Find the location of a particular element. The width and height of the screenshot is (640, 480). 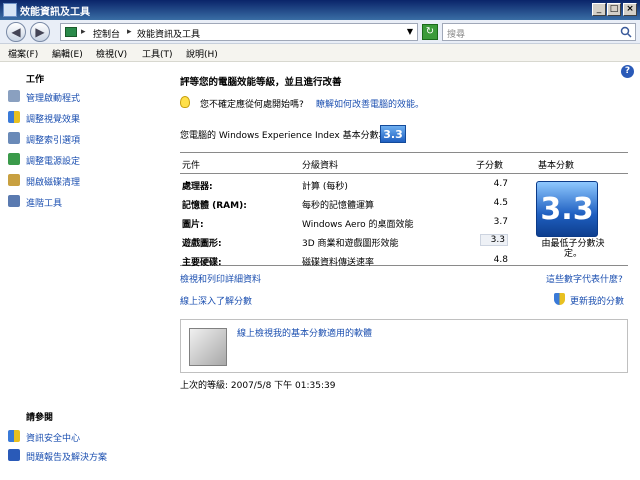

forward-button: ▶ is located at coordinates (40, 32).